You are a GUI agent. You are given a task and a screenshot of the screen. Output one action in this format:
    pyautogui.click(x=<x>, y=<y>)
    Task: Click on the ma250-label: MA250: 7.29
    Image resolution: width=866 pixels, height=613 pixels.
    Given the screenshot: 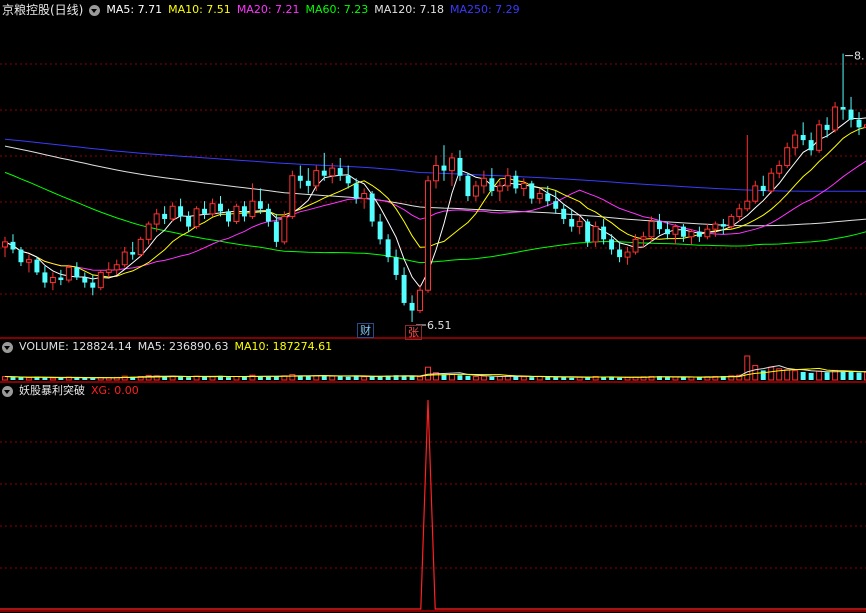 What is the action you would take?
    pyautogui.click(x=484, y=9)
    